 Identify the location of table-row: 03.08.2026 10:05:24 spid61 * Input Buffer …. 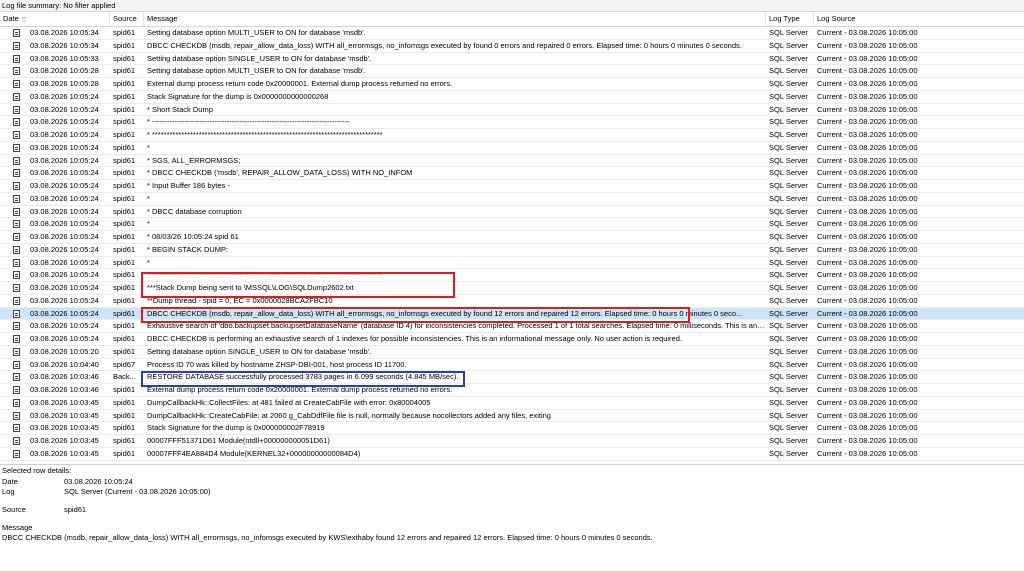
(512, 186).